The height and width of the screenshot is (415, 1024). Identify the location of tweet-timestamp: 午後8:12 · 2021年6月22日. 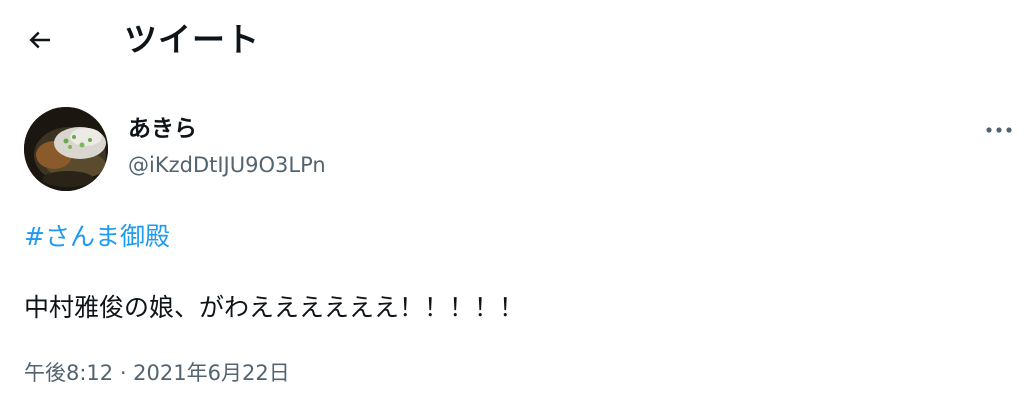
(157, 373).